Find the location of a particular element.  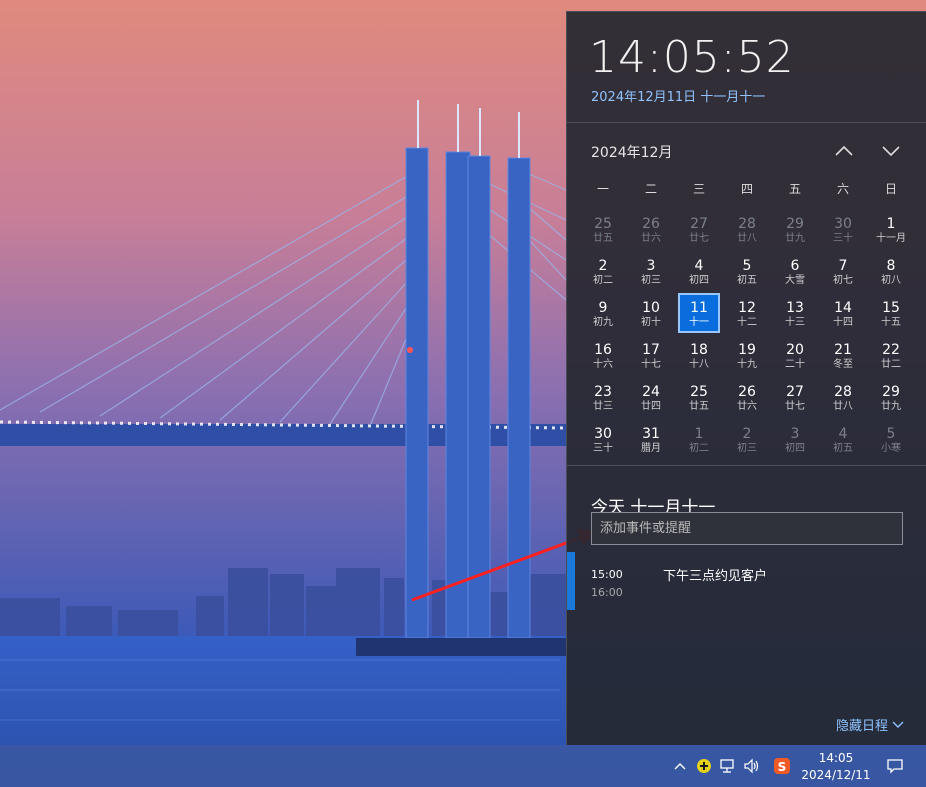

event-end-time: 16:00 is located at coordinates (607, 592).